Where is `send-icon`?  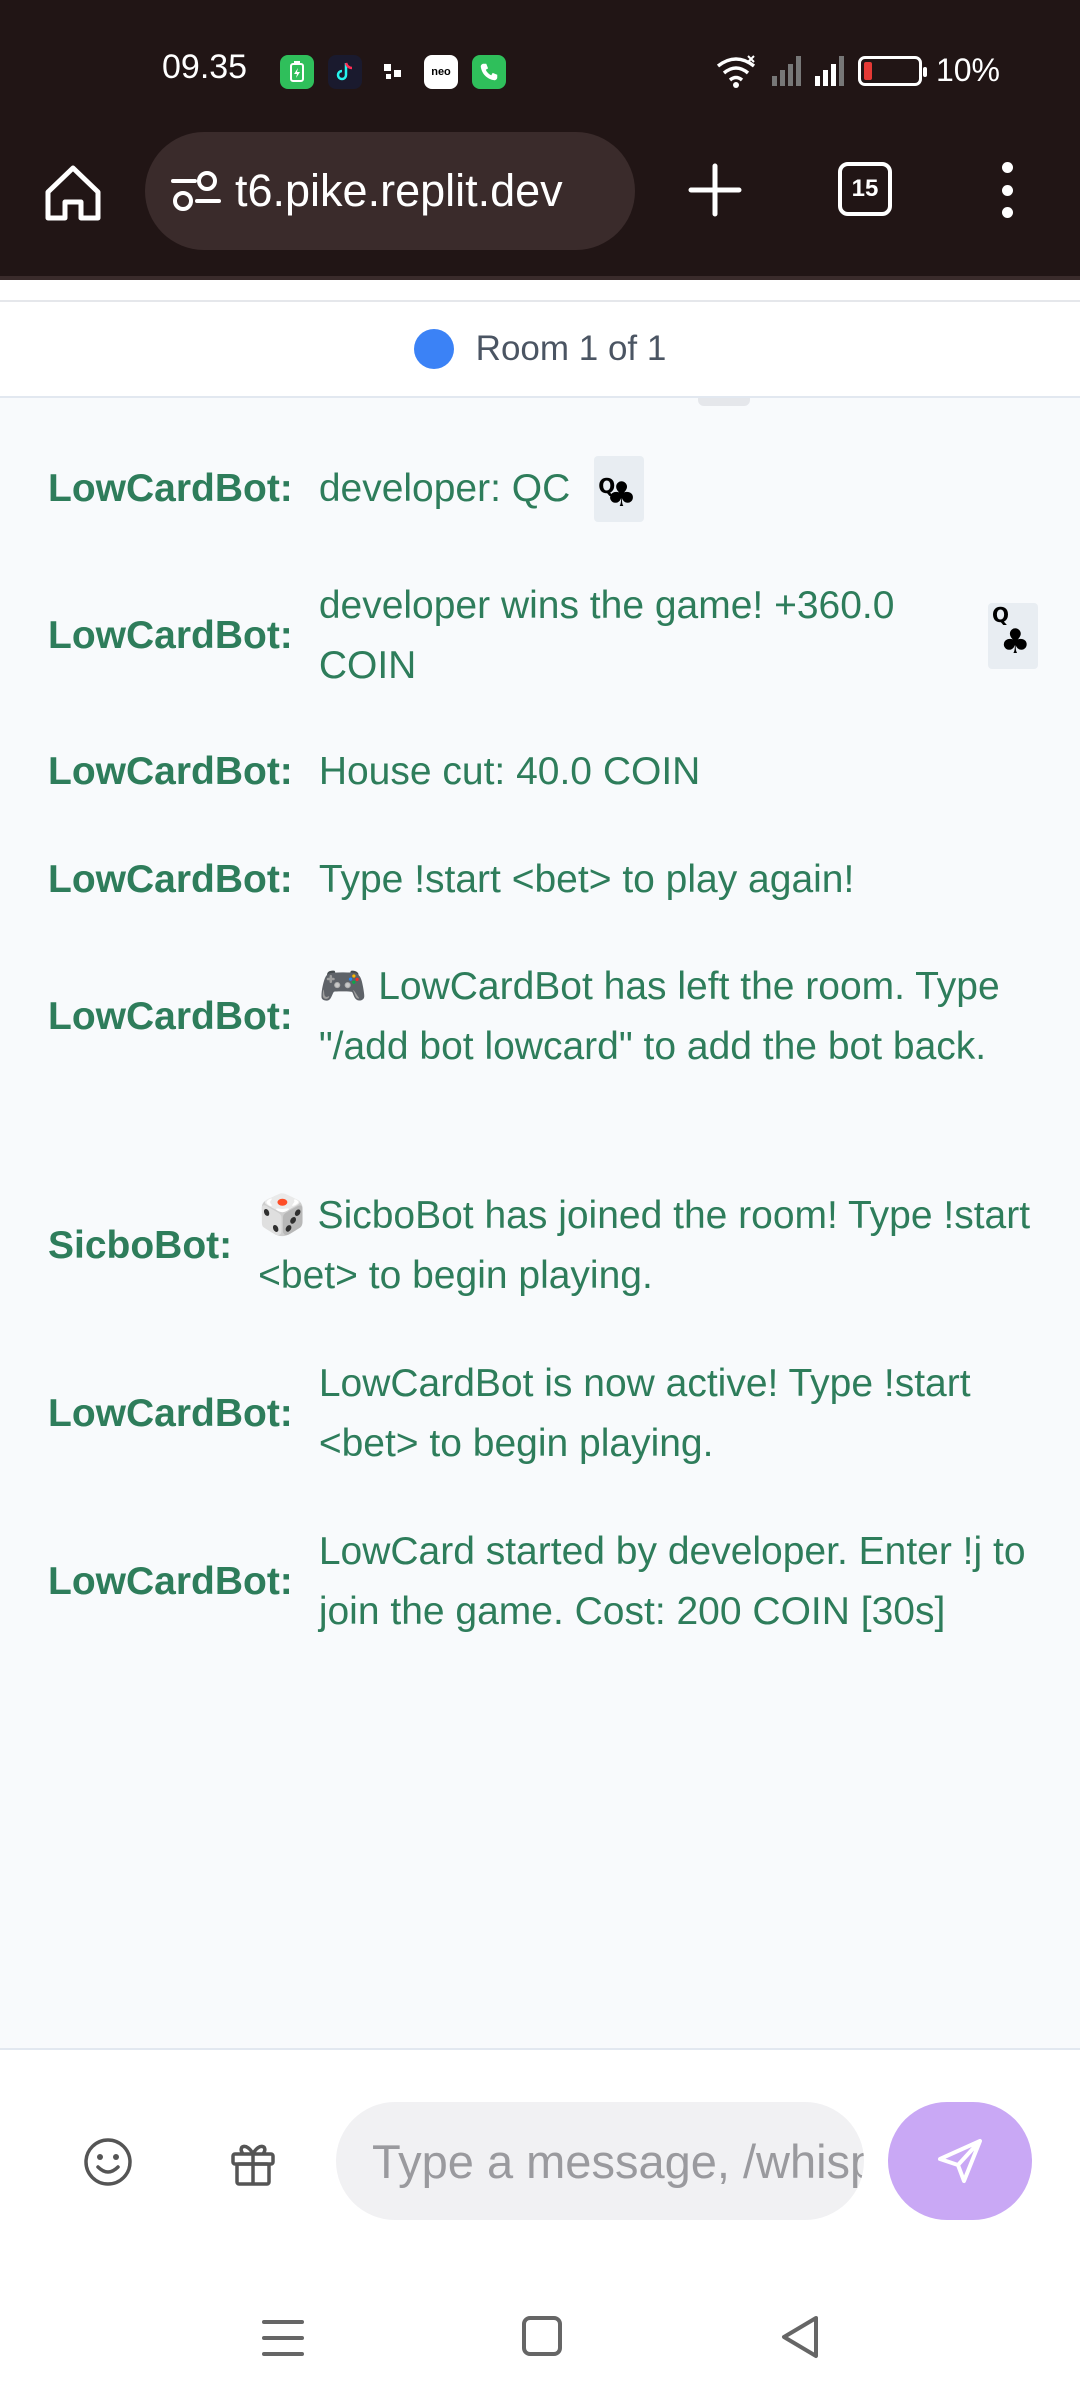 send-icon is located at coordinates (960, 2161).